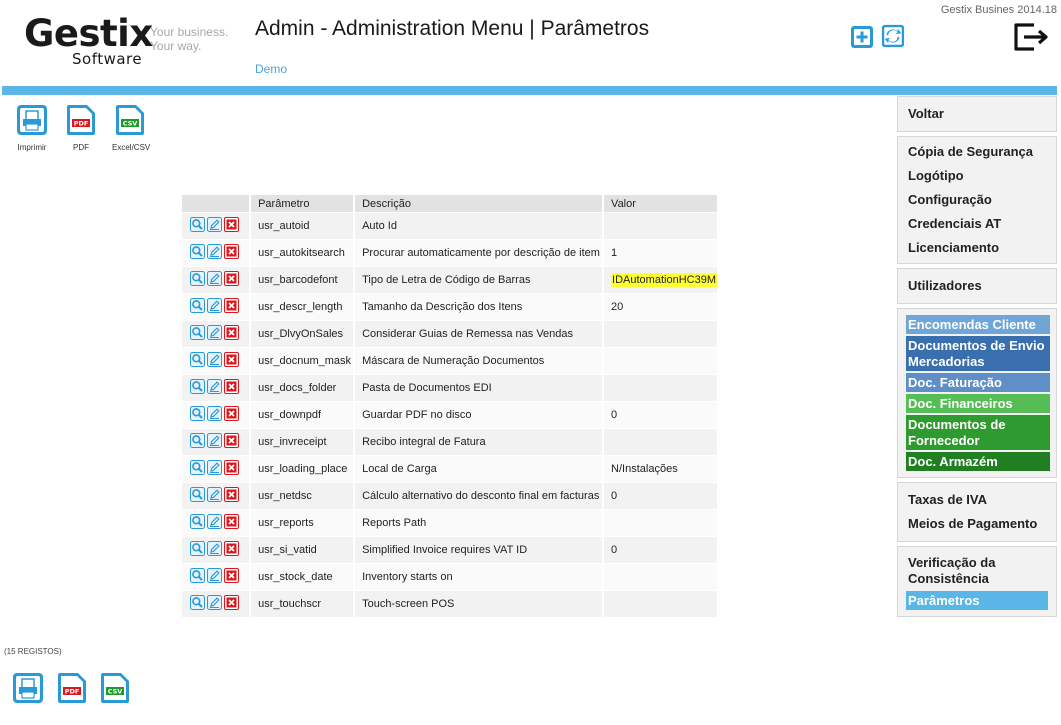  What do you see at coordinates (977, 200) in the screenshot?
I see `sidebar-item-configuracao: Configuração` at bounding box center [977, 200].